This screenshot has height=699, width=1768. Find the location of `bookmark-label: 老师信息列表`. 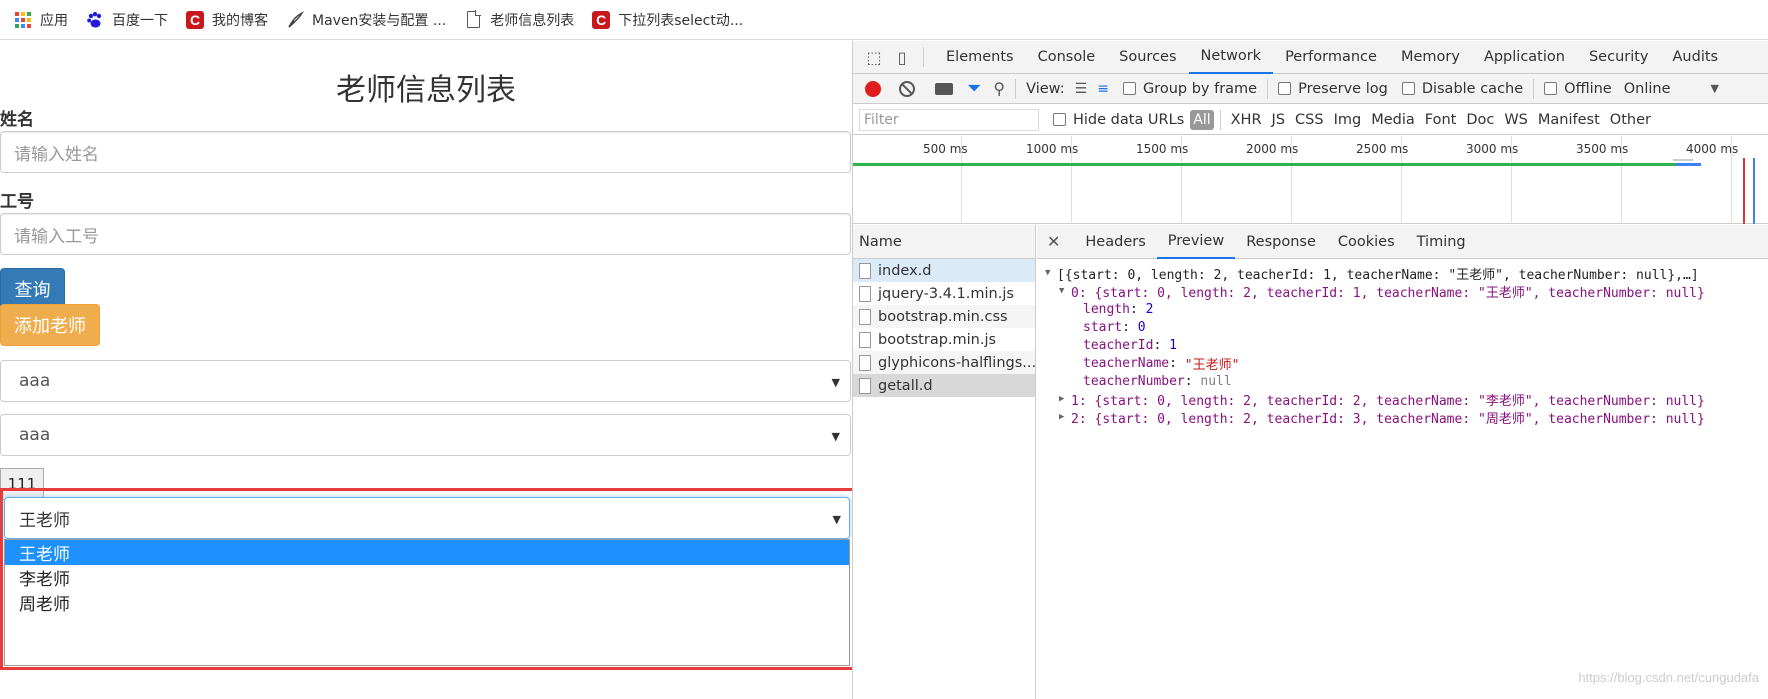

bookmark-label: 老师信息列表 is located at coordinates (532, 20).